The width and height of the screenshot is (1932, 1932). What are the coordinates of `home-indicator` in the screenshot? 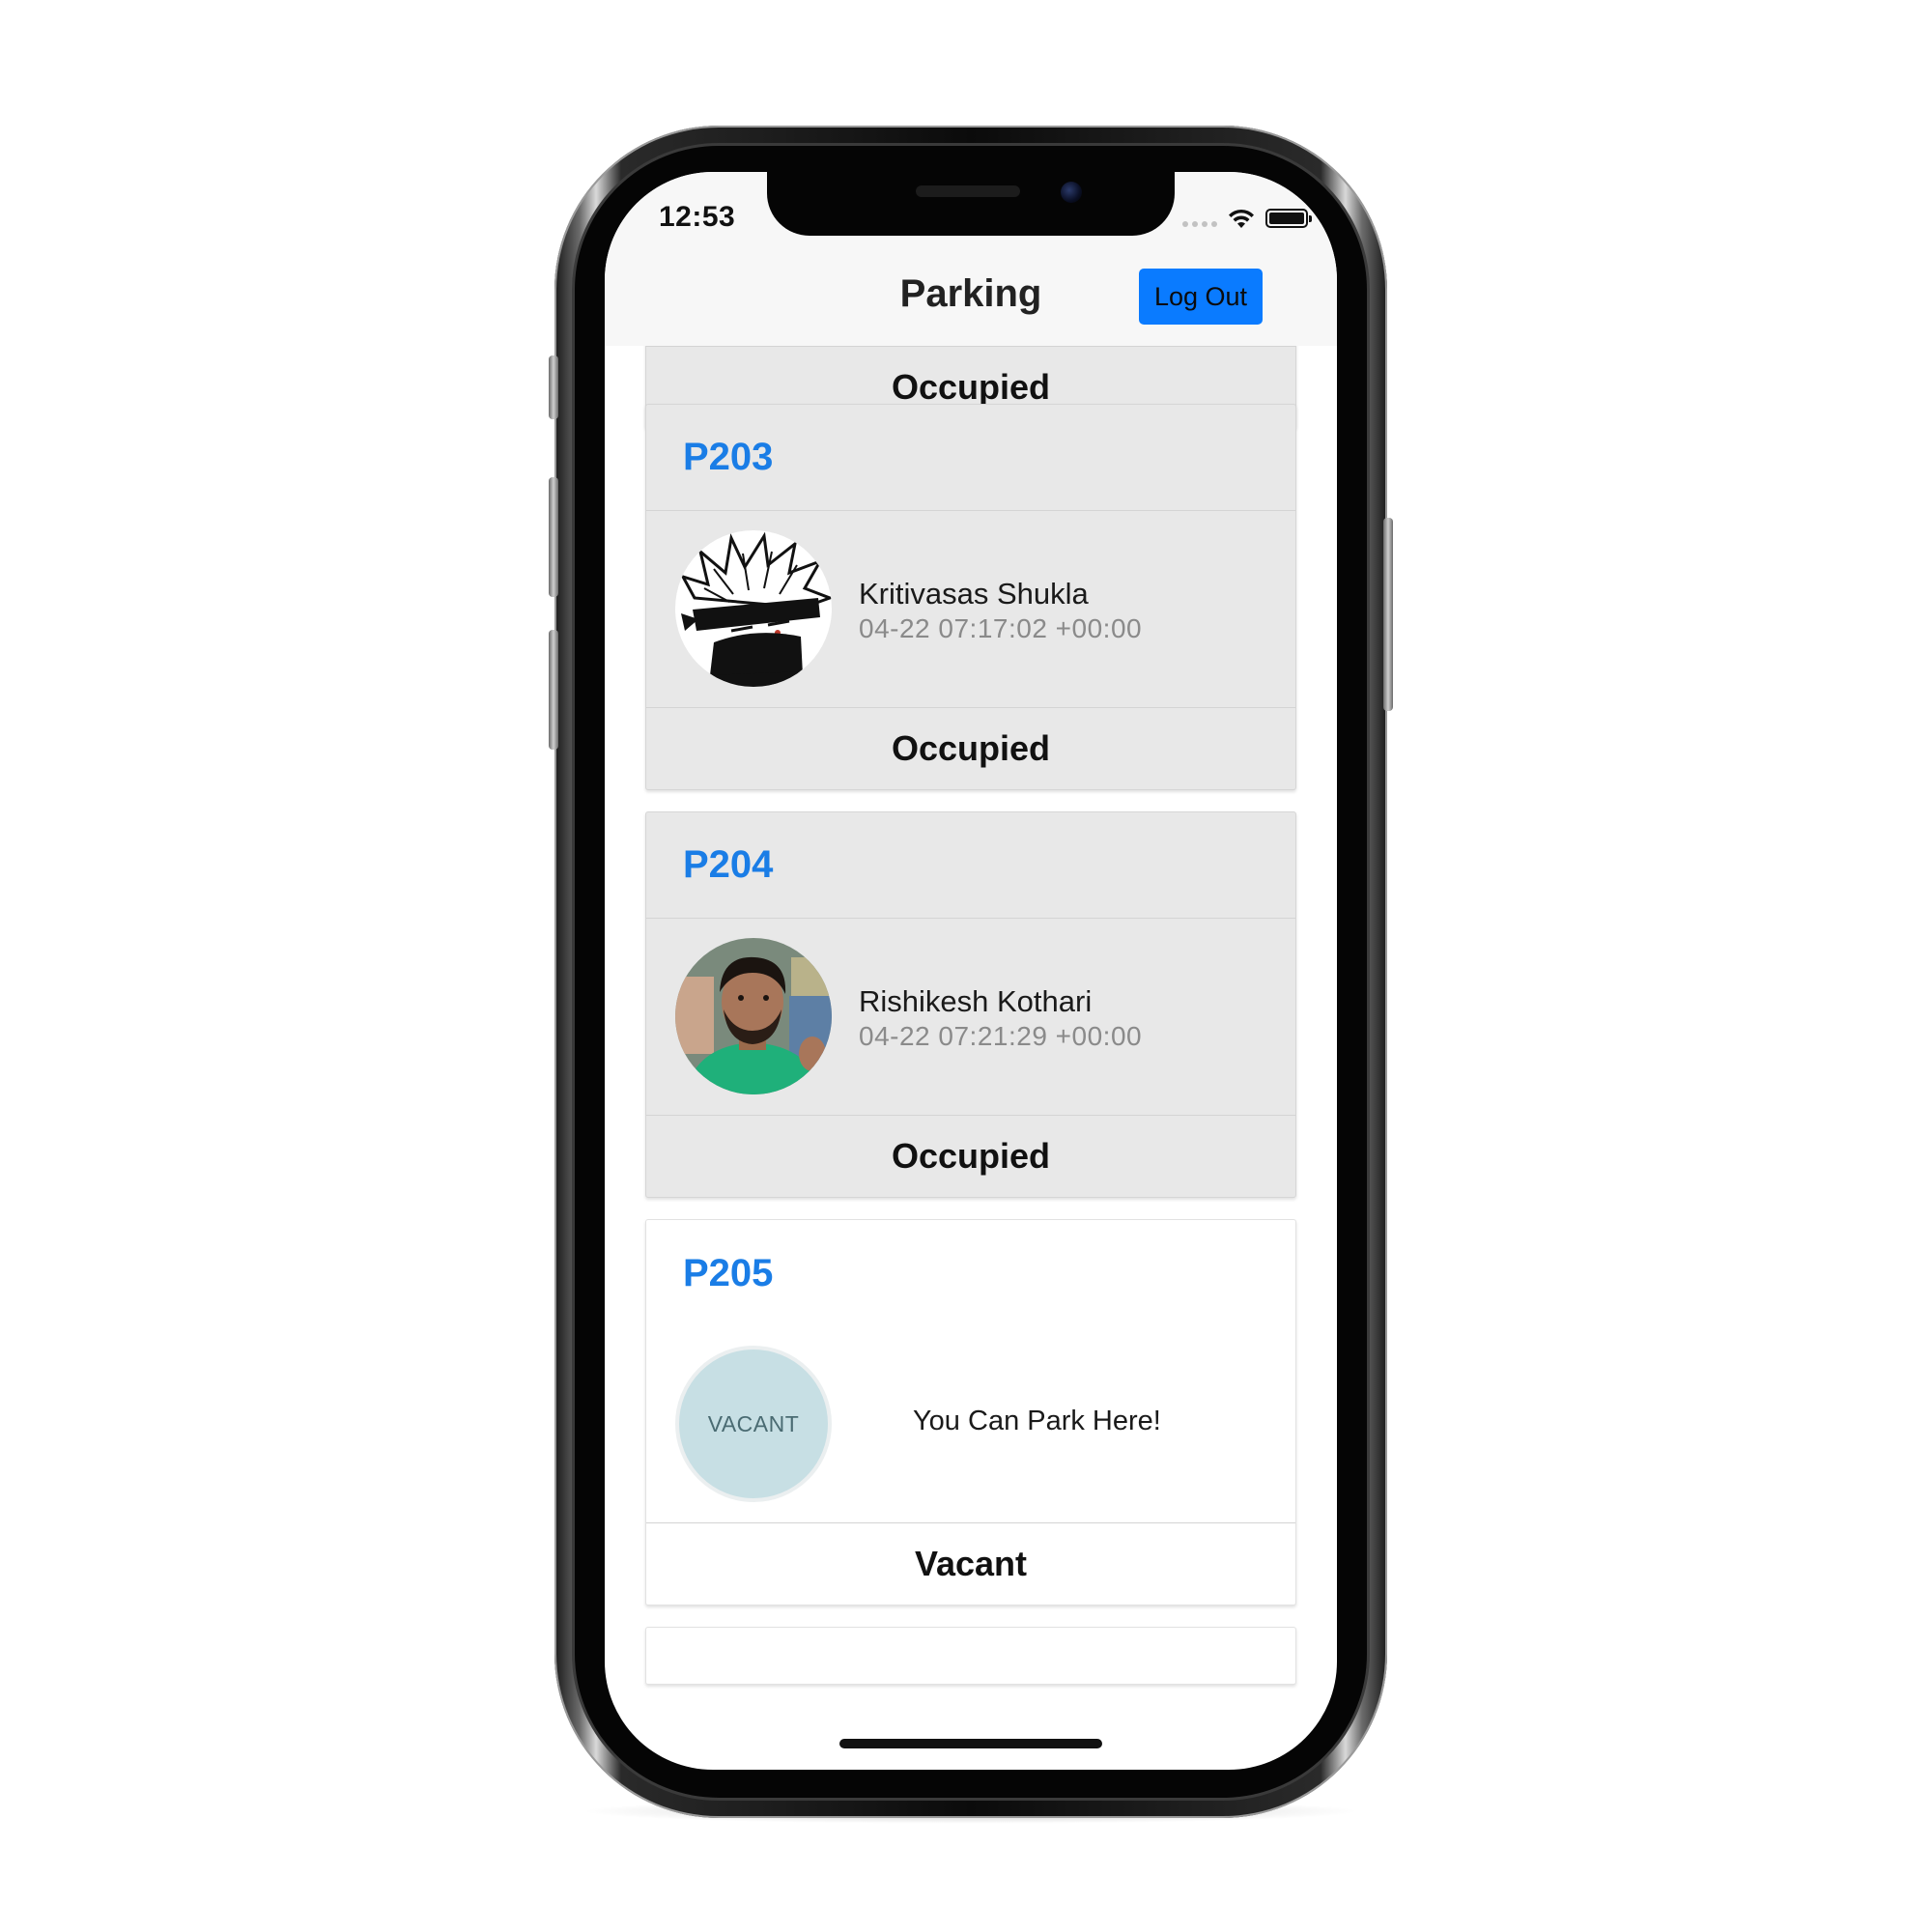 It's located at (970, 1743).